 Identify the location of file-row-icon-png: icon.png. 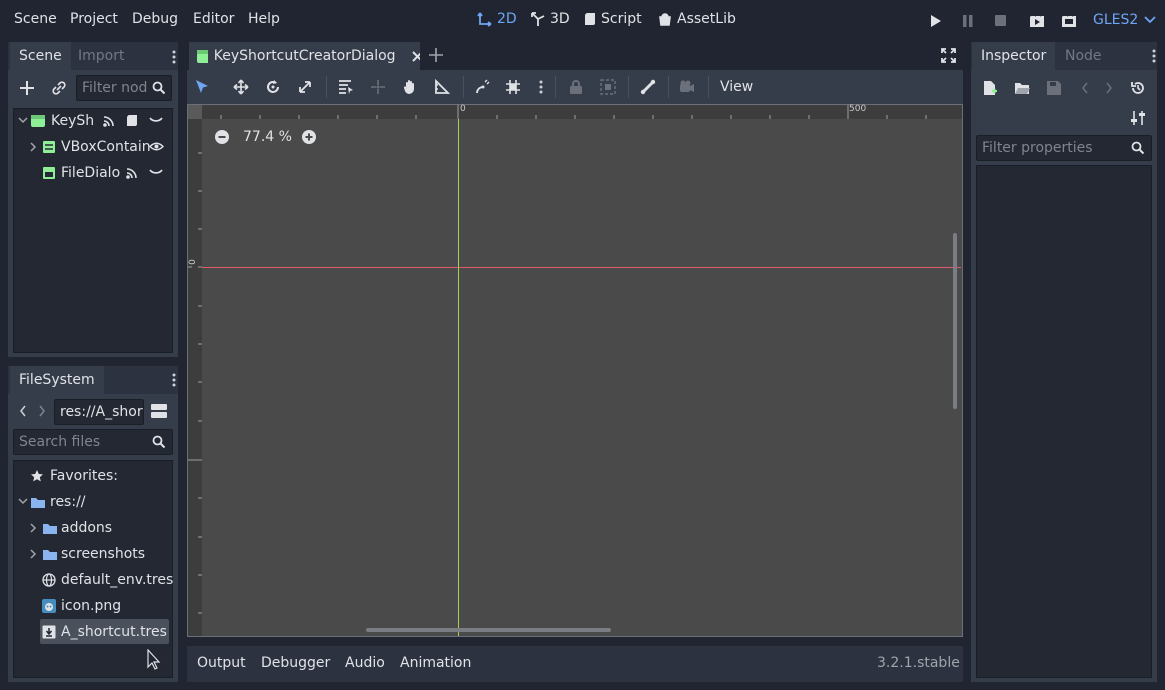
(81, 606).